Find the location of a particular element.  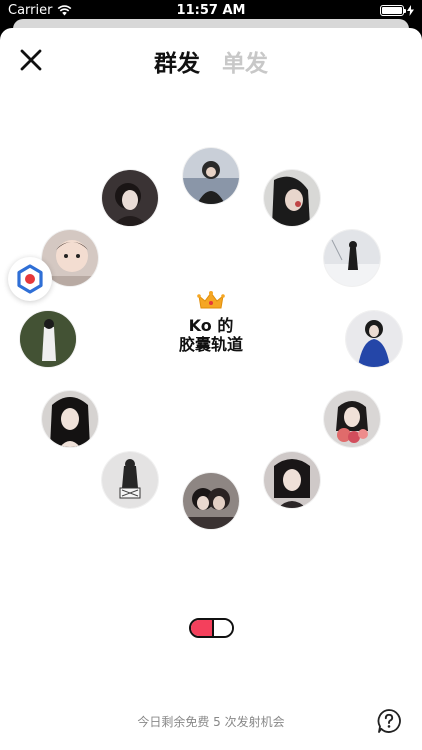

app-logo-icon is located at coordinates (30, 279).